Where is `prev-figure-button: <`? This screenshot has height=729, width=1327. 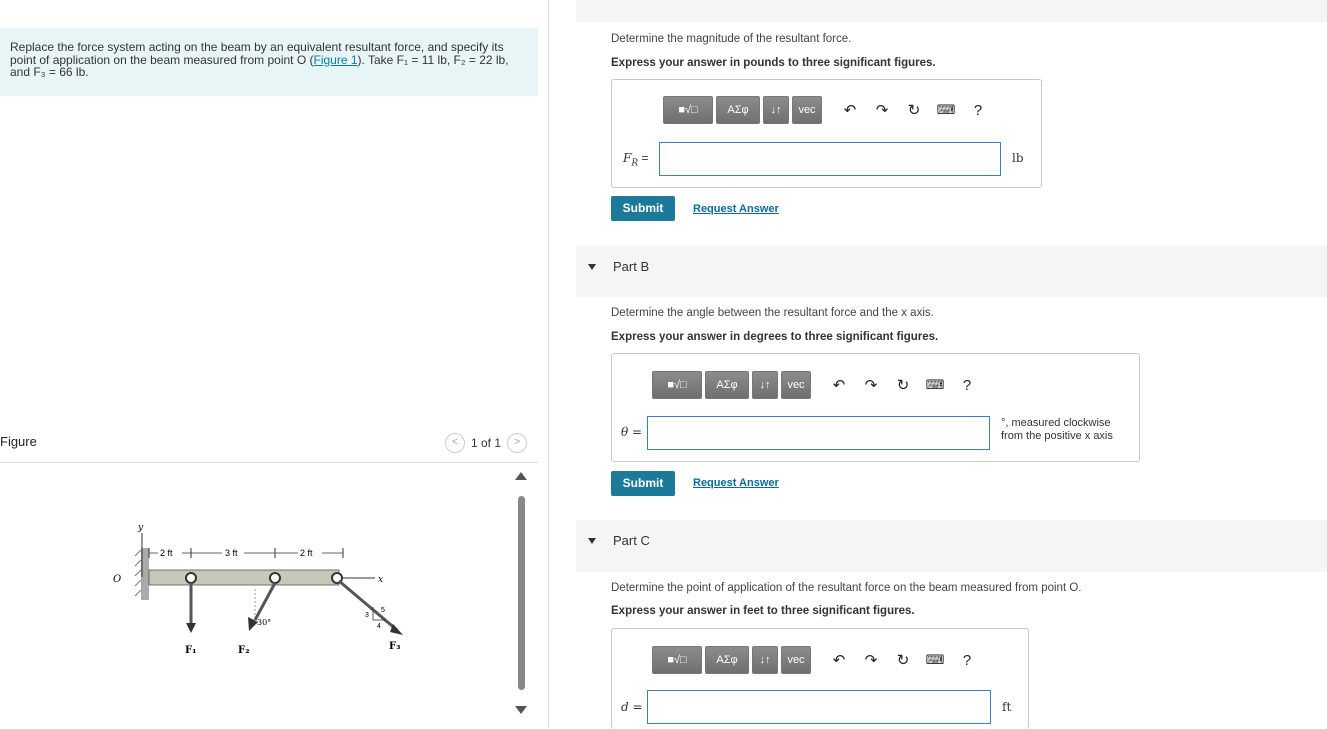
prev-figure-button: < is located at coordinates (455, 443).